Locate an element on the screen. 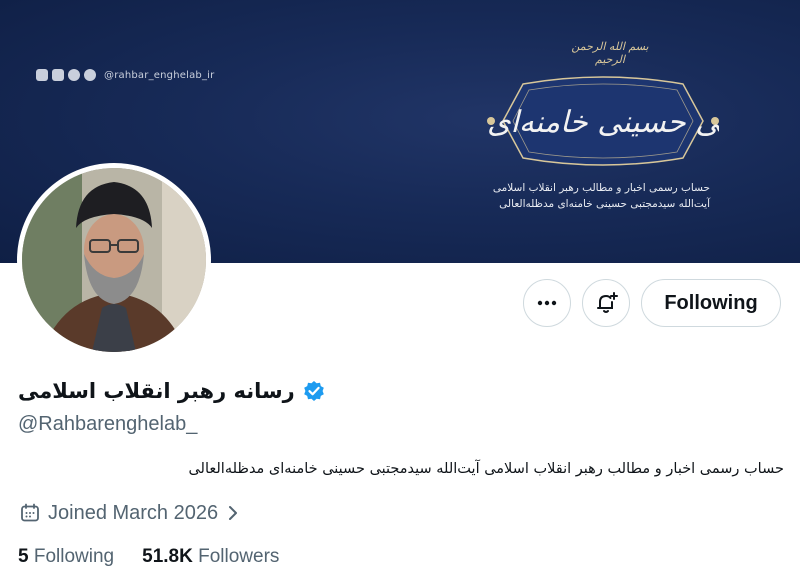  more-options-button is located at coordinates (547, 303).